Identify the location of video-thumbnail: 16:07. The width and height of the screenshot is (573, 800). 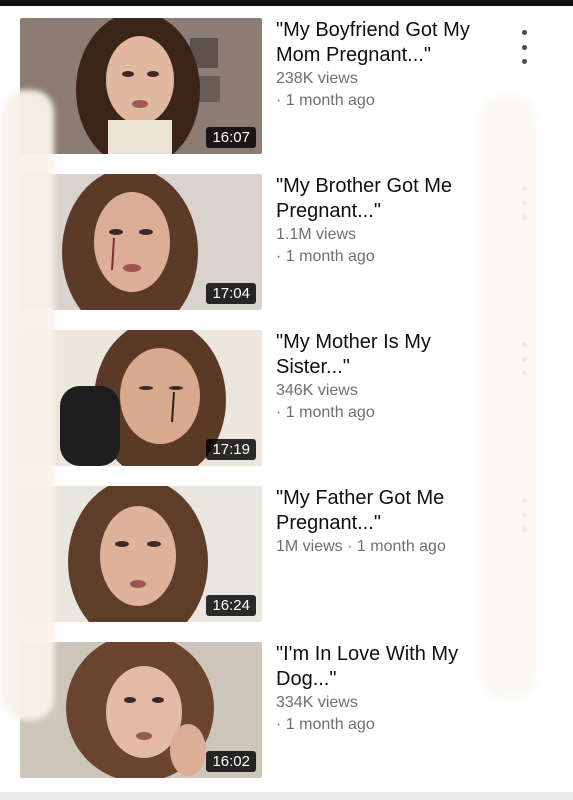
(141, 86).